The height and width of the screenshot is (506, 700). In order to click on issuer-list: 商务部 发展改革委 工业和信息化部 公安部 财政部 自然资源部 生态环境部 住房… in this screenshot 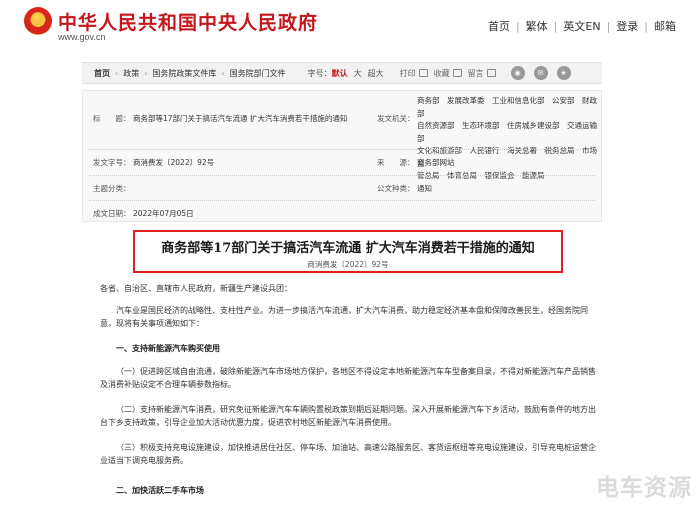, I will do `click(508, 139)`.